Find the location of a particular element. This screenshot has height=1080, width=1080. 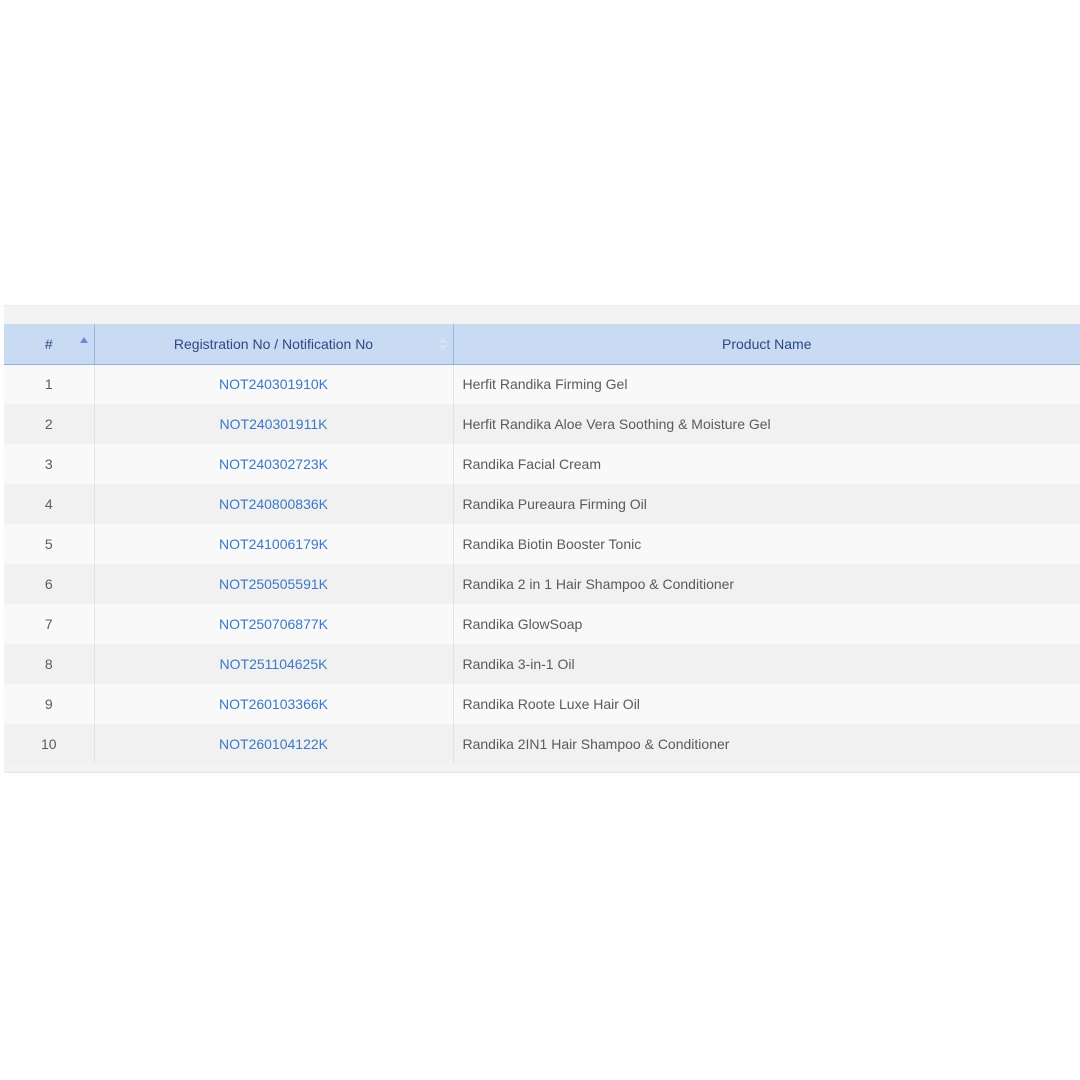

column-header-number: # is located at coordinates (49, 344).